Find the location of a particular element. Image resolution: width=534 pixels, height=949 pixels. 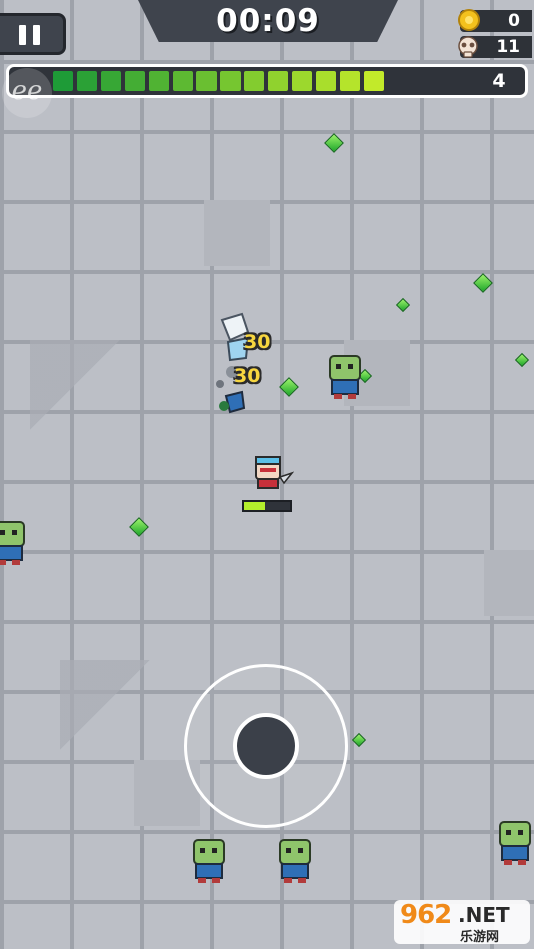

coin-counter: 0 is located at coordinates (495, 20).